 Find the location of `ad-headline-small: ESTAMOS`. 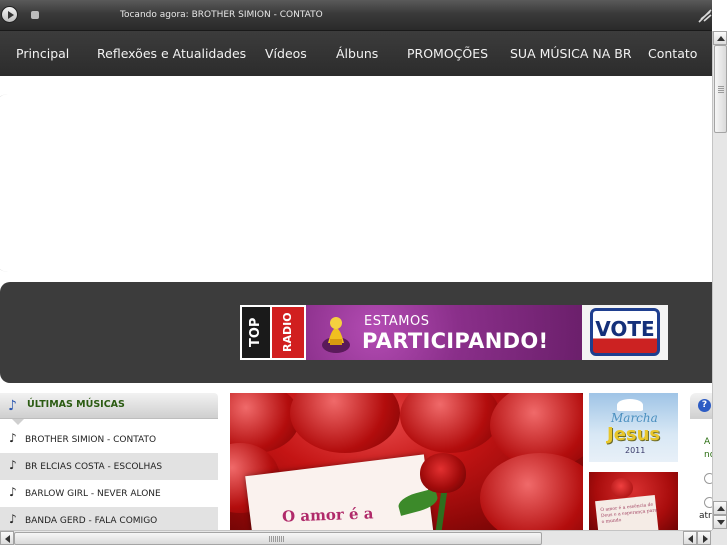

ad-headline-small: ESTAMOS is located at coordinates (397, 321).